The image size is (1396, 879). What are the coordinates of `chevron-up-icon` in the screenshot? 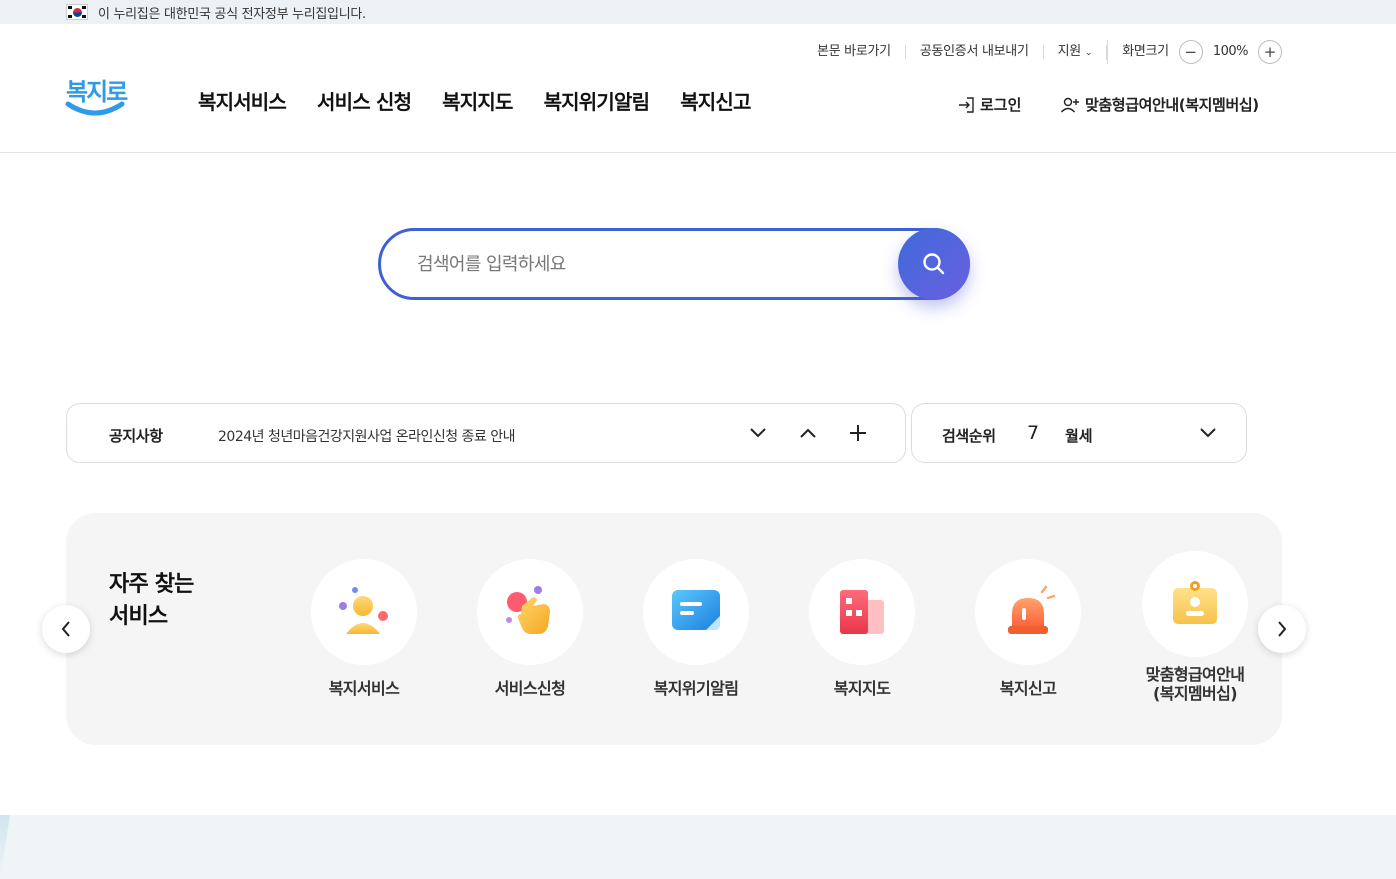 It's located at (808, 433).